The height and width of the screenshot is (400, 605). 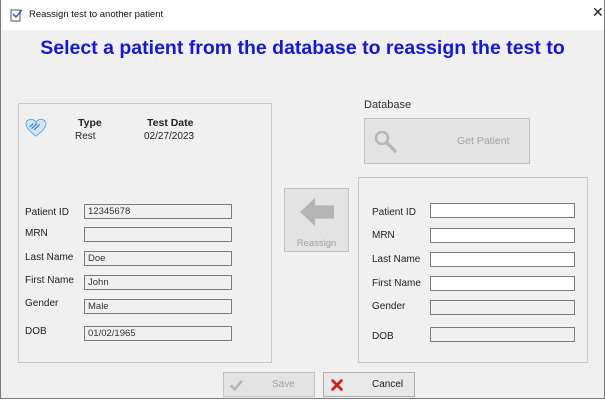 What do you see at coordinates (47, 212) in the screenshot?
I see `patient-id-label: Patient ID` at bounding box center [47, 212].